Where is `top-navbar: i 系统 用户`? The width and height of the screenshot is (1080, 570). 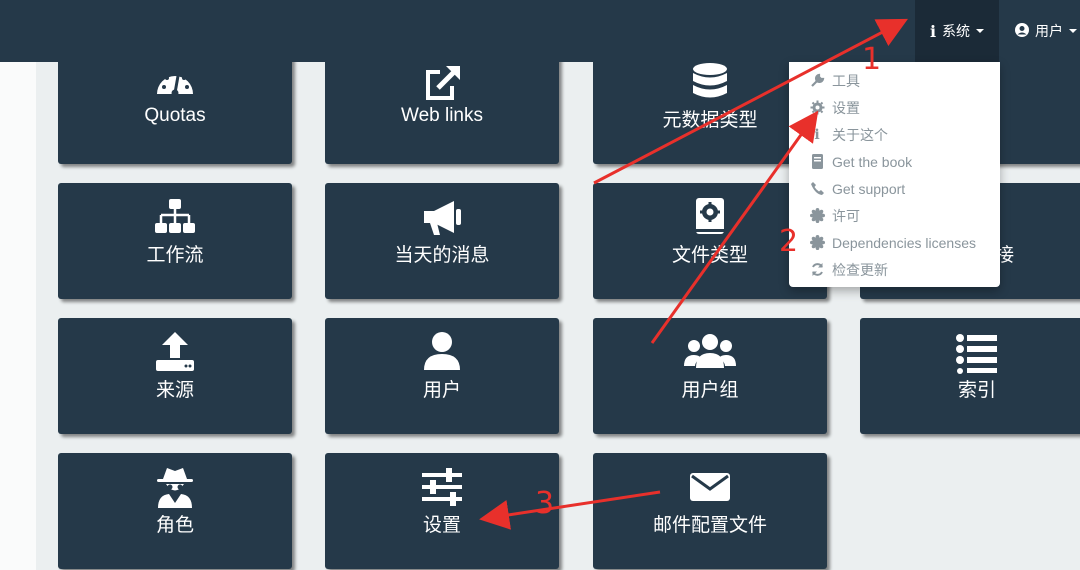 top-navbar: i 系统 用户 is located at coordinates (540, 31).